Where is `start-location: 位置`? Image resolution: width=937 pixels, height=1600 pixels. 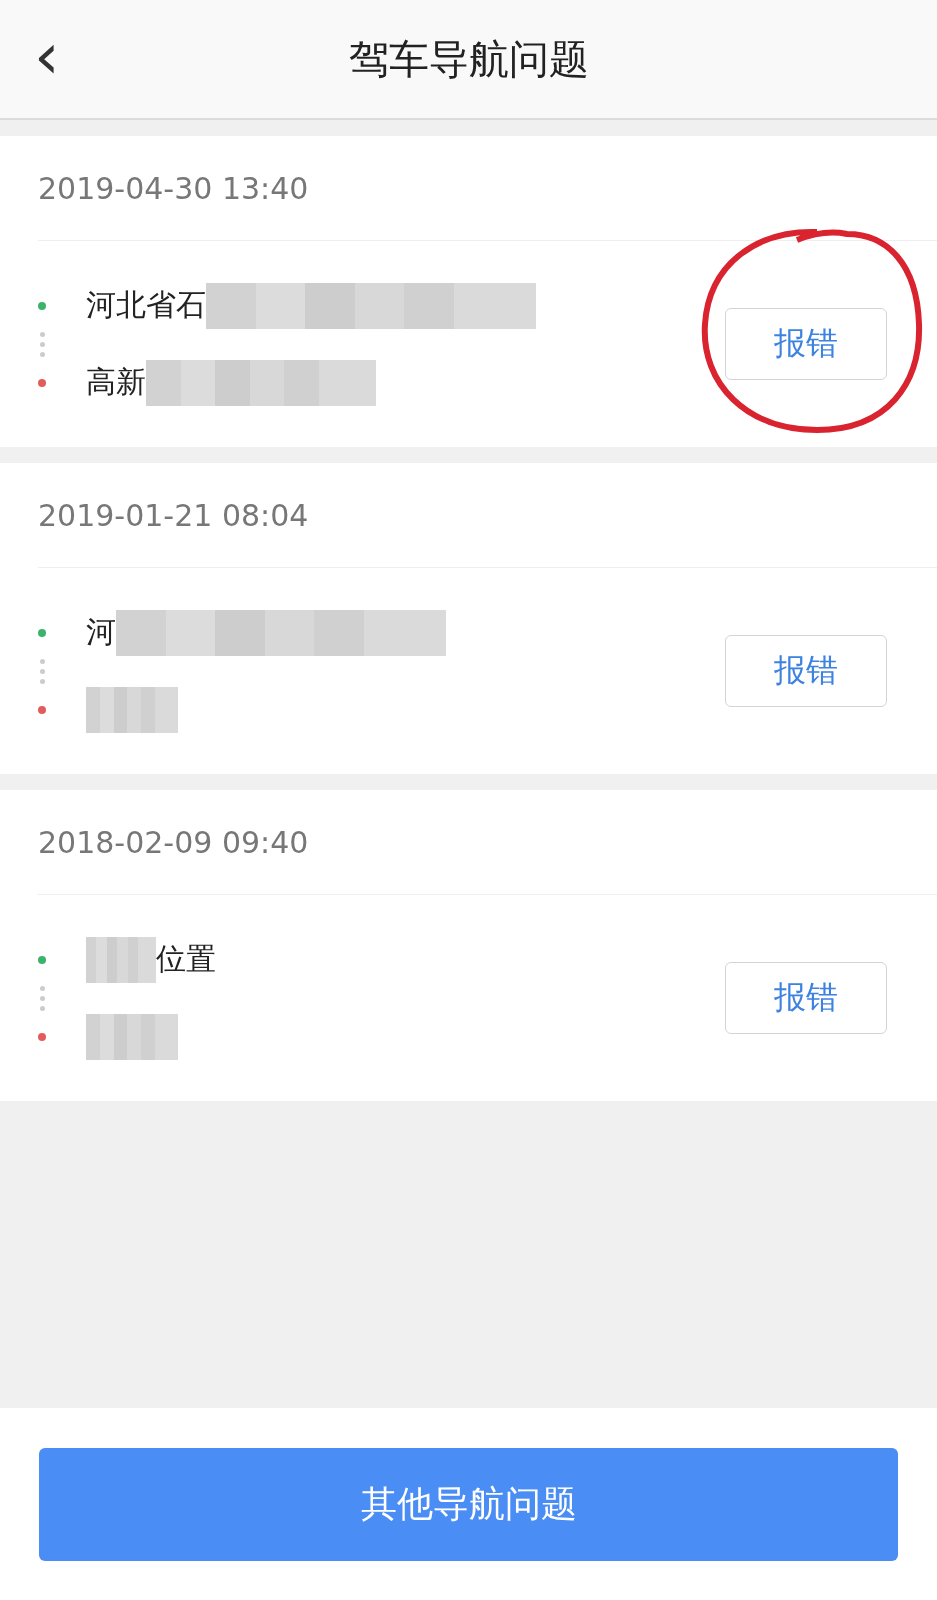 start-location: 位置 is located at coordinates (186, 959).